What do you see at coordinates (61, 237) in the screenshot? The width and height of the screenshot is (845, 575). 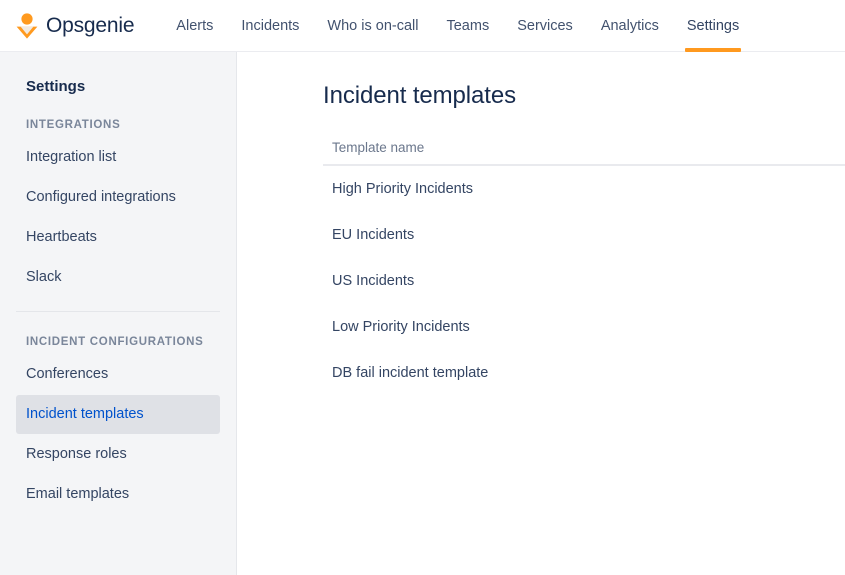 I see `sidebar-item-label: Heartbeats` at bounding box center [61, 237].